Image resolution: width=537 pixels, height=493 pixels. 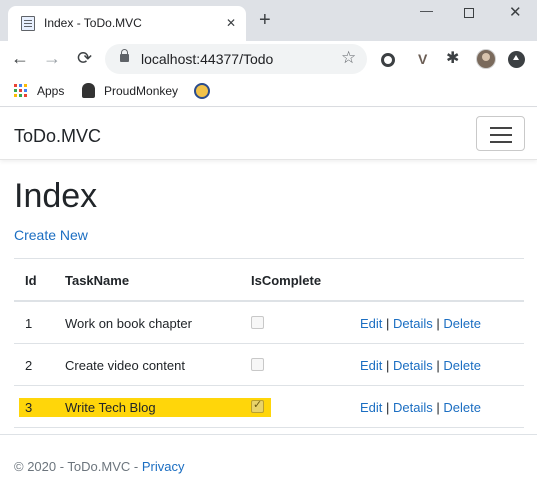 I want to click on globe-icon, so click(x=202, y=91).